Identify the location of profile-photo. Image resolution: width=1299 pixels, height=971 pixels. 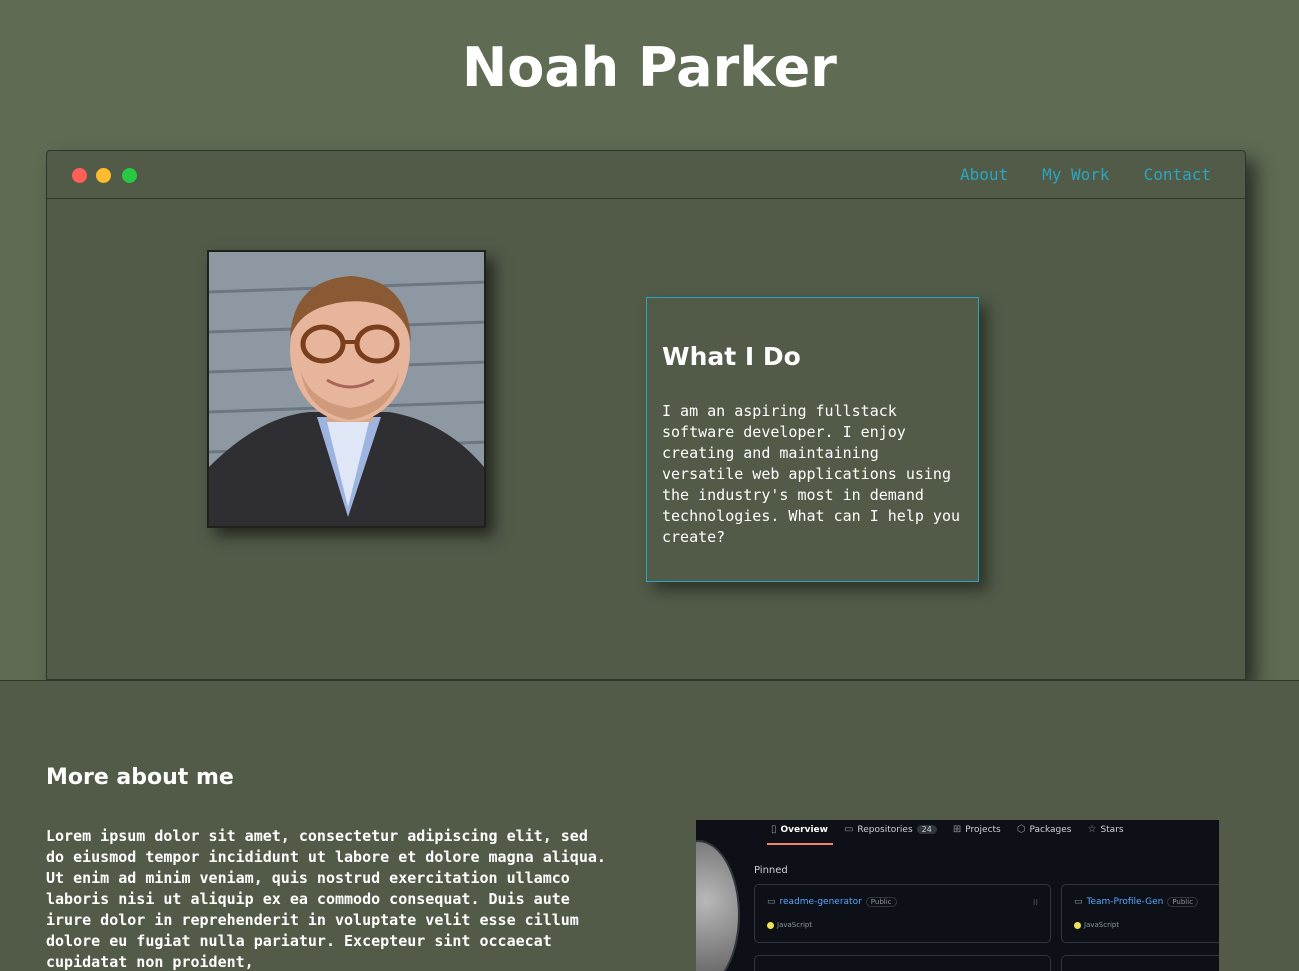
(346, 389).